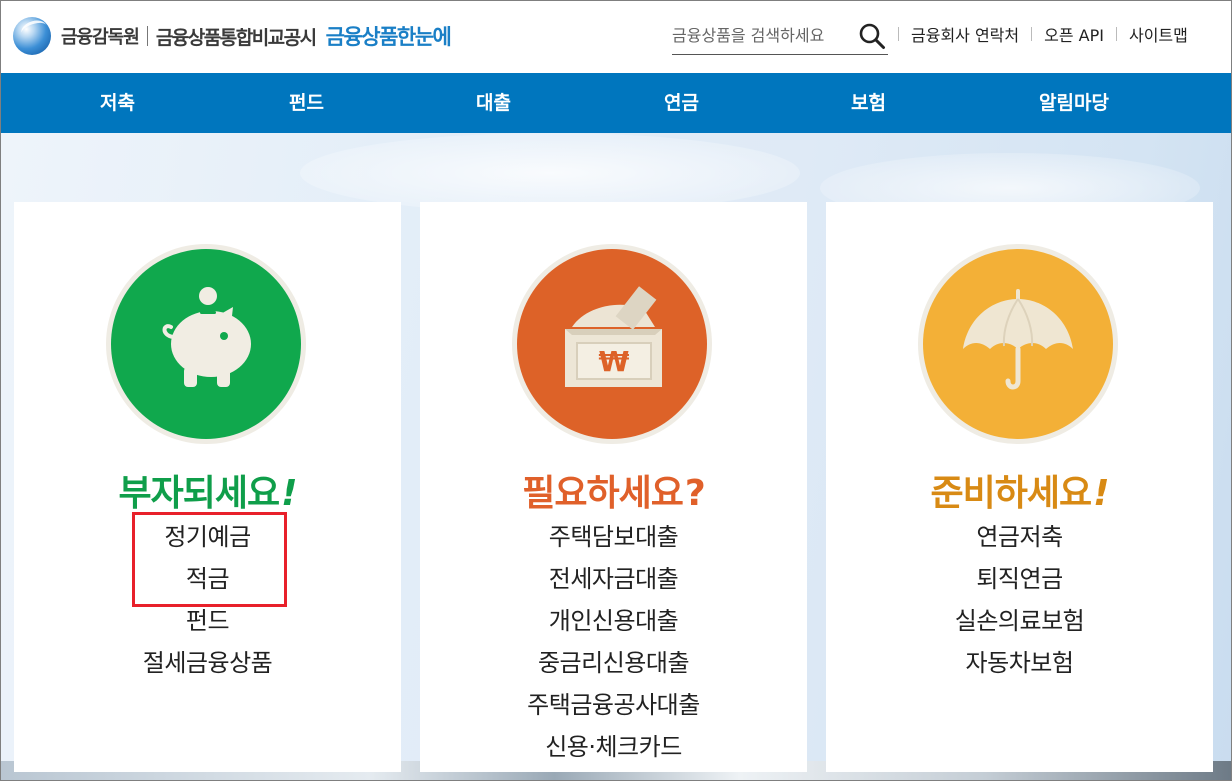 The height and width of the screenshot is (781, 1232). Describe the element at coordinates (32, 36) in the screenshot. I see `fss-globe-icon` at that location.